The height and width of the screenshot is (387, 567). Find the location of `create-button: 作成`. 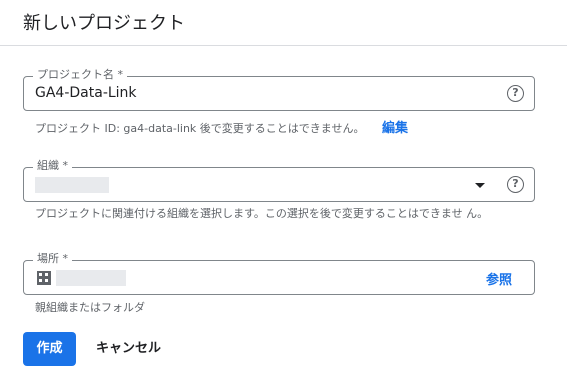

create-button: 作成 is located at coordinates (49, 349).